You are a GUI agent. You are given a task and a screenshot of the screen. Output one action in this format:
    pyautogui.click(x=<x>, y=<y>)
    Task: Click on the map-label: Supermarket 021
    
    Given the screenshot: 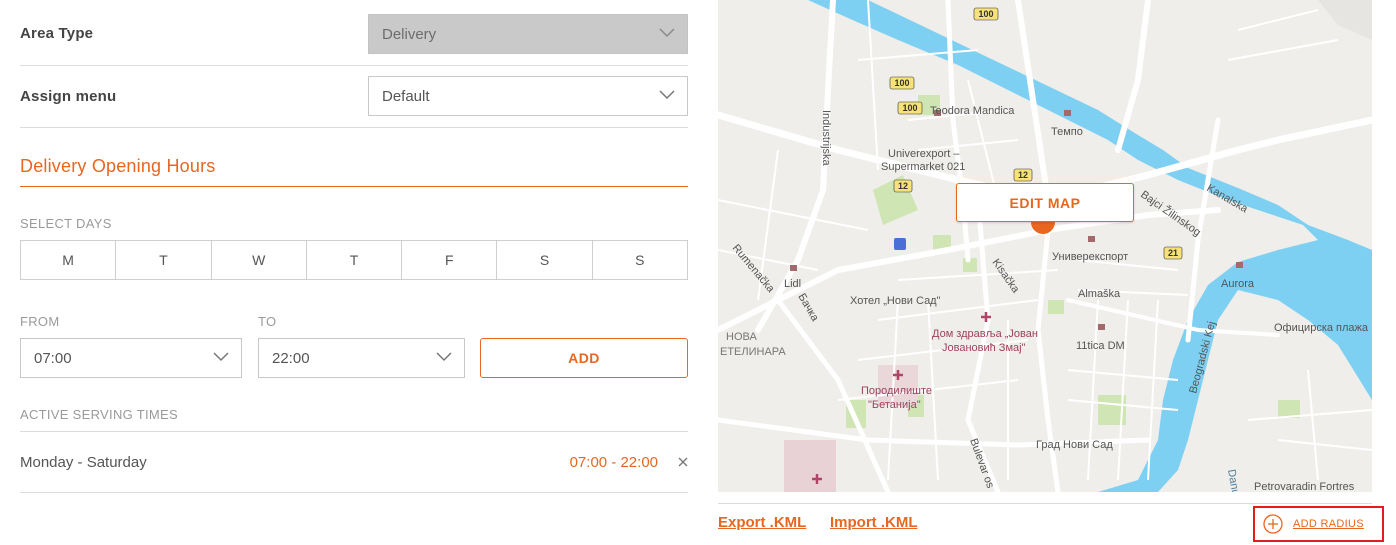 What is the action you would take?
    pyautogui.click(x=923, y=167)
    